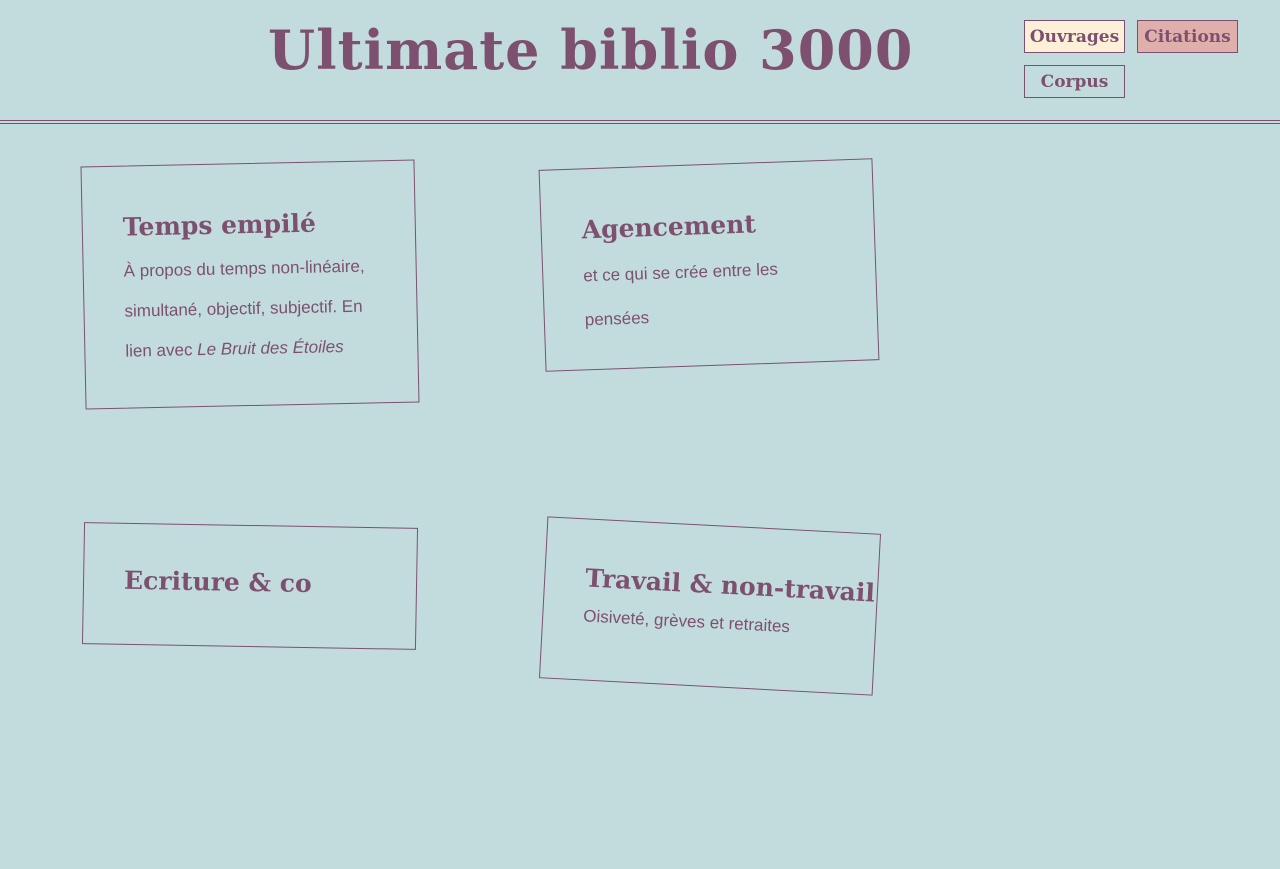 This screenshot has width=1280, height=869. What do you see at coordinates (640, 122) in the screenshot?
I see `header-divider` at bounding box center [640, 122].